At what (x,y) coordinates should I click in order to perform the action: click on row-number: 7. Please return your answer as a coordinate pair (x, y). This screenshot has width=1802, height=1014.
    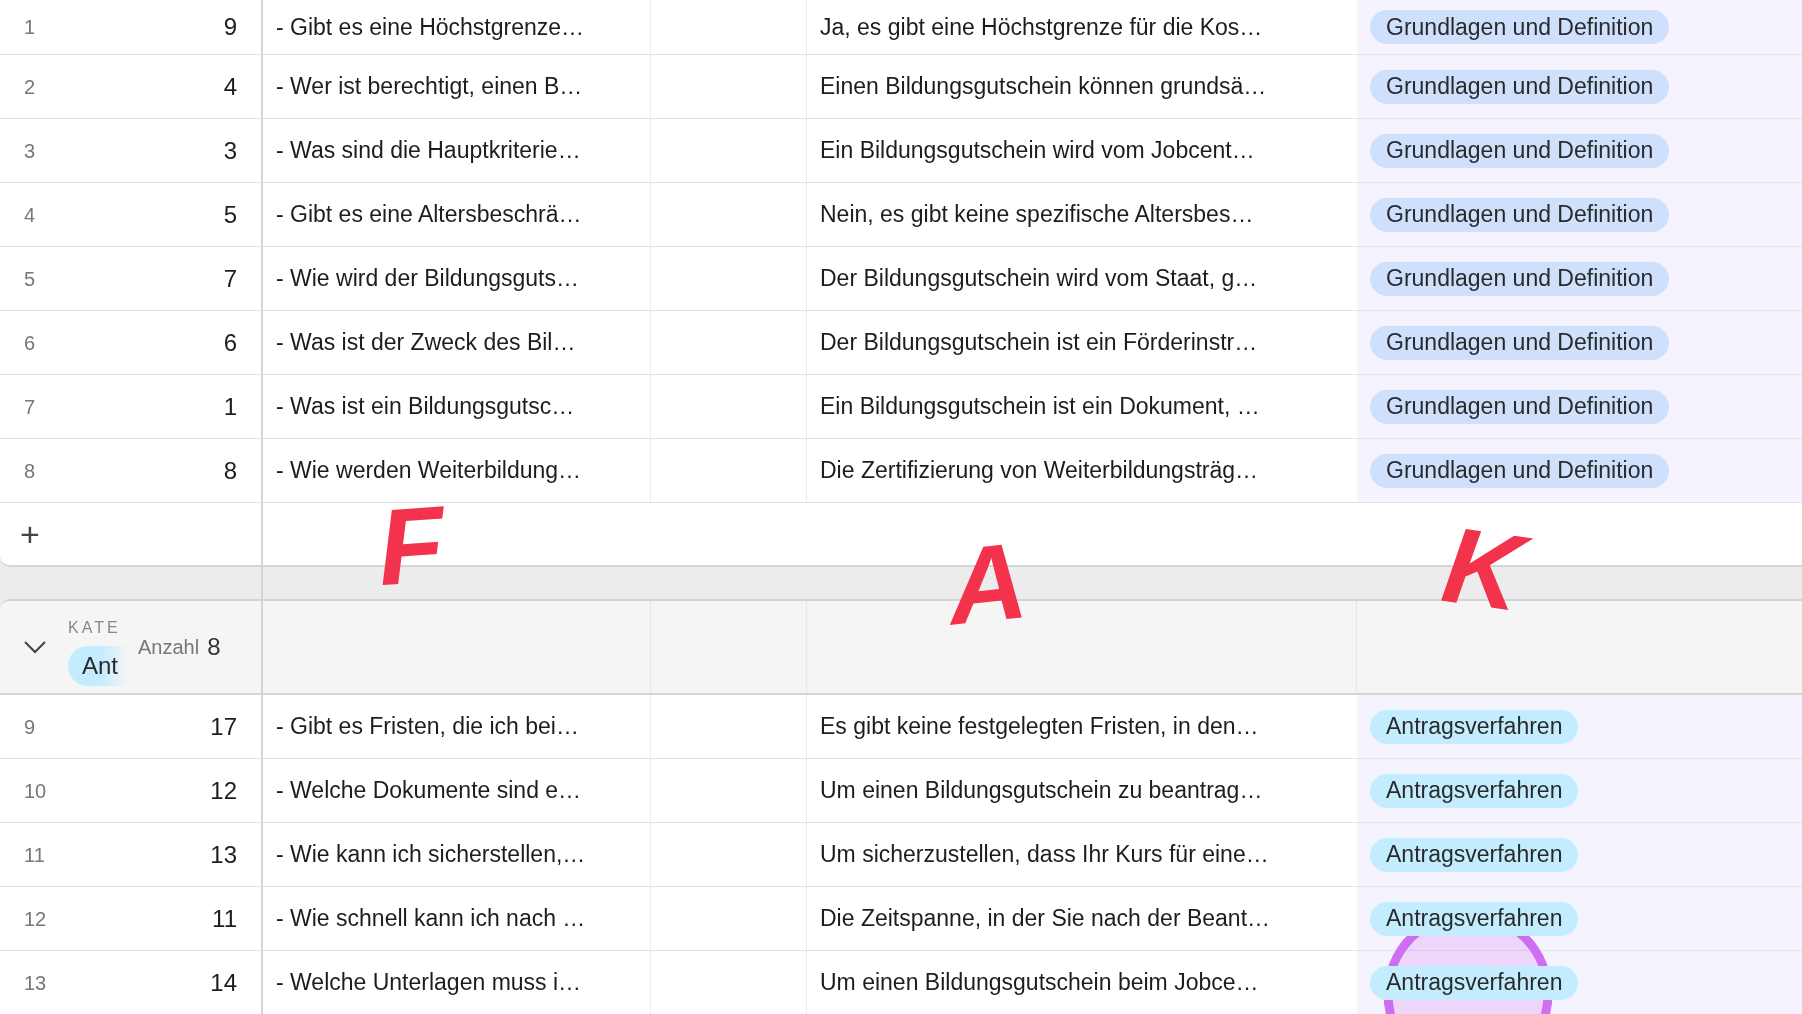
    Looking at the image, I should click on (30, 407).